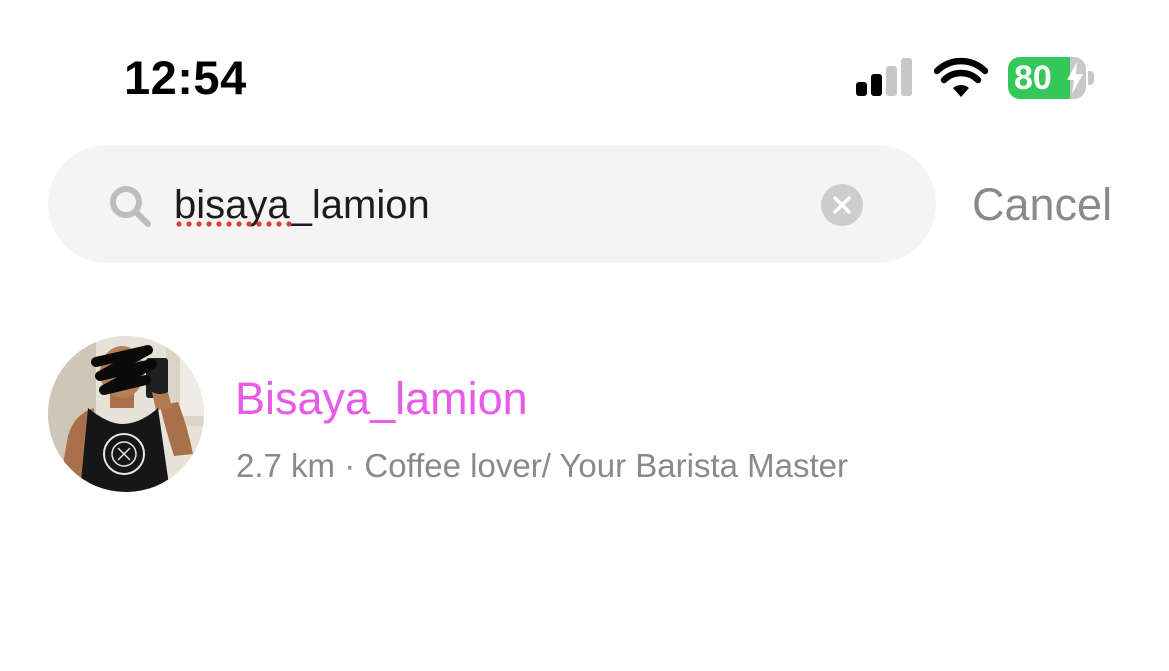 This screenshot has height=671, width=1169. I want to click on profile-photo, so click(126, 414).